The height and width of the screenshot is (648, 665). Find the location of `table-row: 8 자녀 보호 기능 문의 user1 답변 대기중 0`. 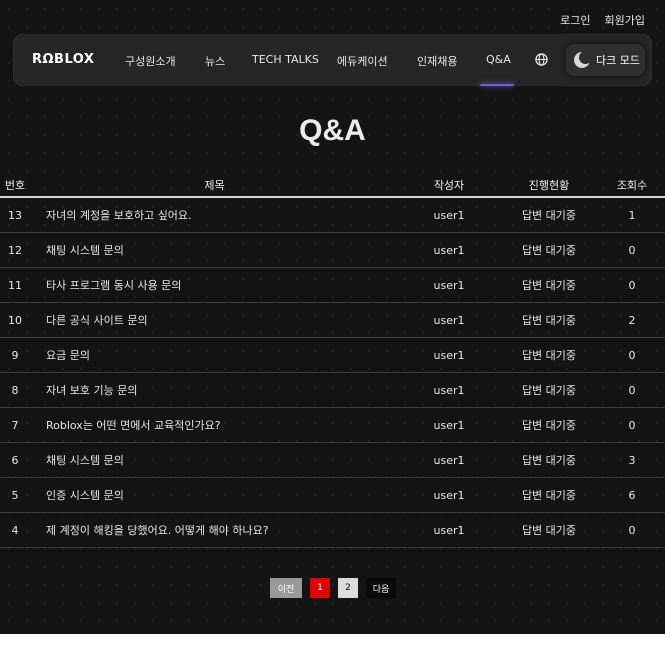

table-row: 8 자녀 보호 기능 문의 user1 답변 대기중 0 is located at coordinates (332, 390).